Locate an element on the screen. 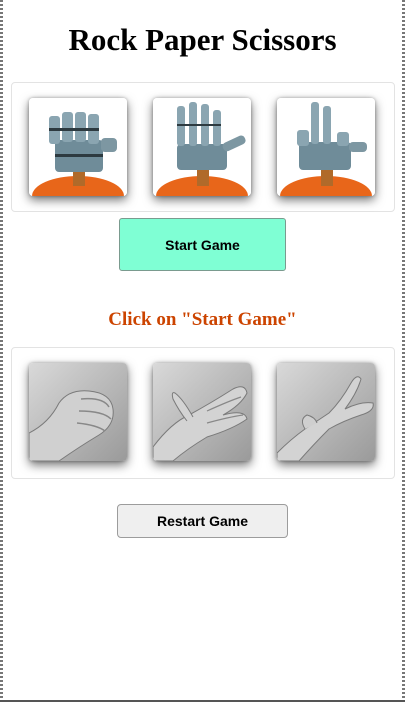 This screenshot has height=702, width=405. player-paper-card is located at coordinates (202, 412).